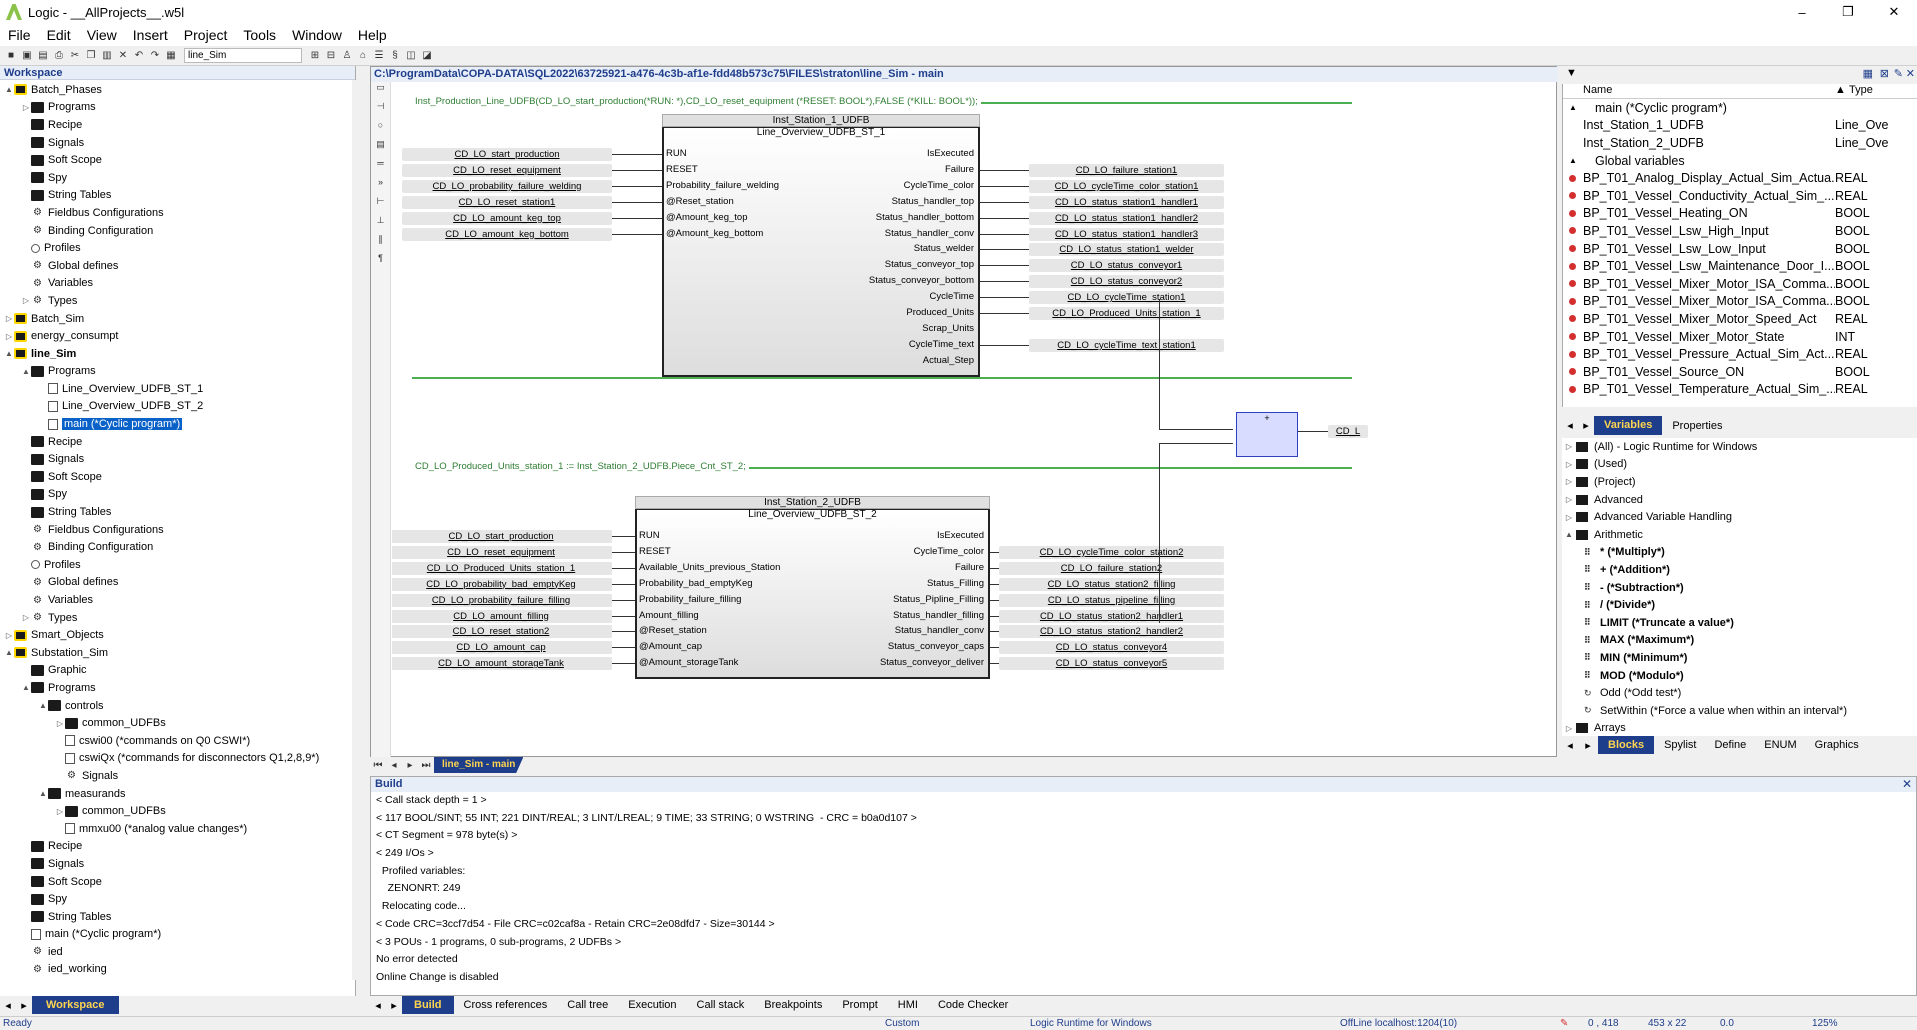 The image size is (1917, 1030). I want to click on block-tool-icon: ▤, so click(380, 148).